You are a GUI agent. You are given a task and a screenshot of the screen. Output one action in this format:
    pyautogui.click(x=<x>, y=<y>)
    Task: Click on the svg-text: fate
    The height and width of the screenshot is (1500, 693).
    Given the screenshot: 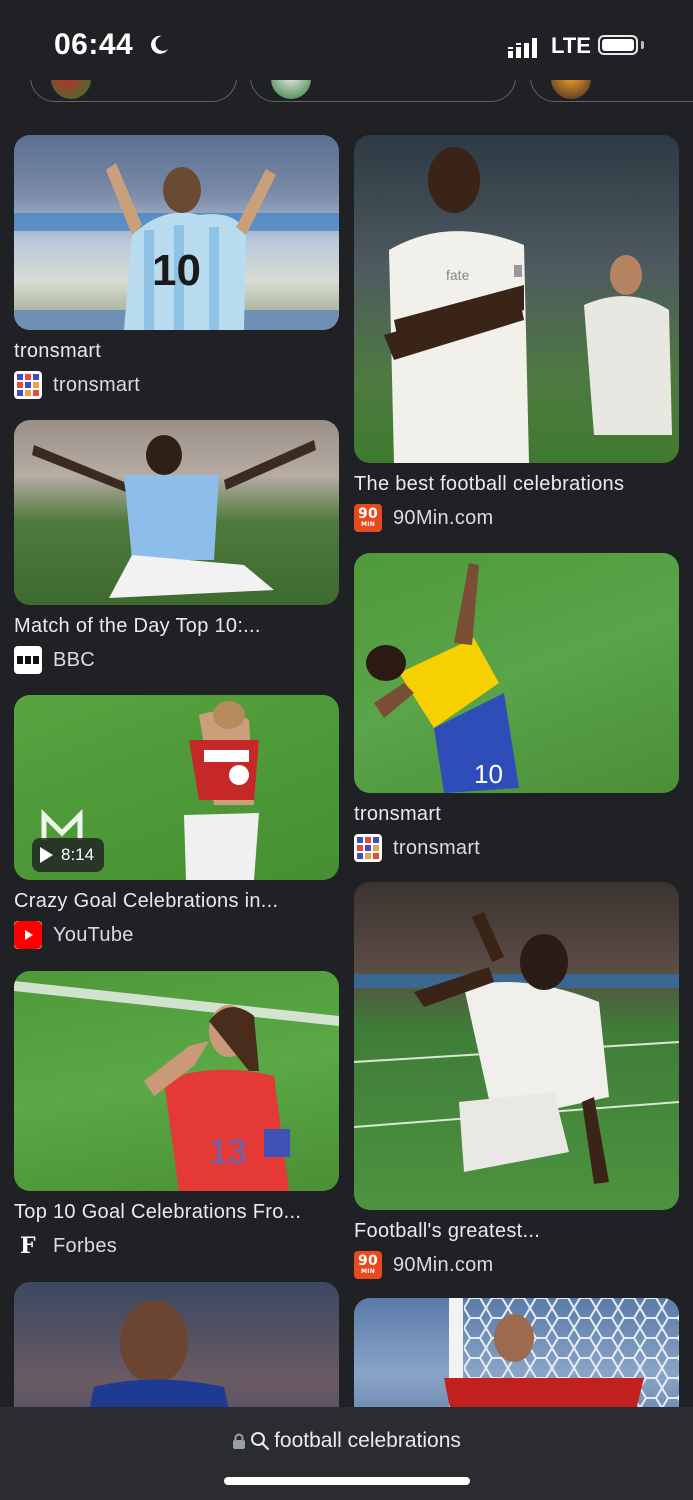 What is the action you would take?
    pyautogui.click(x=458, y=275)
    